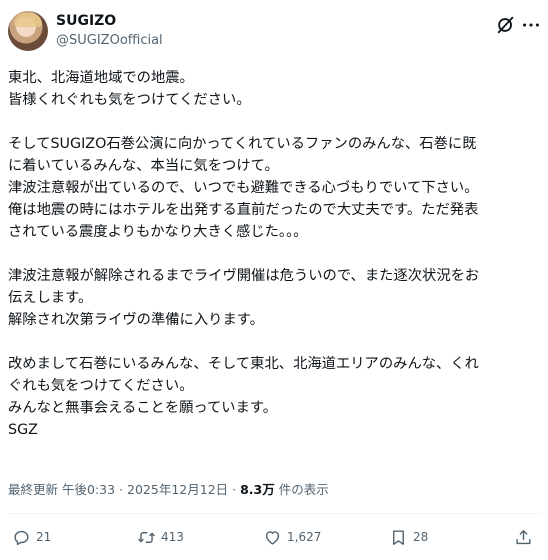 Image resolution: width=548 pixels, height=560 pixels. I want to click on reply-icon, so click(21, 537).